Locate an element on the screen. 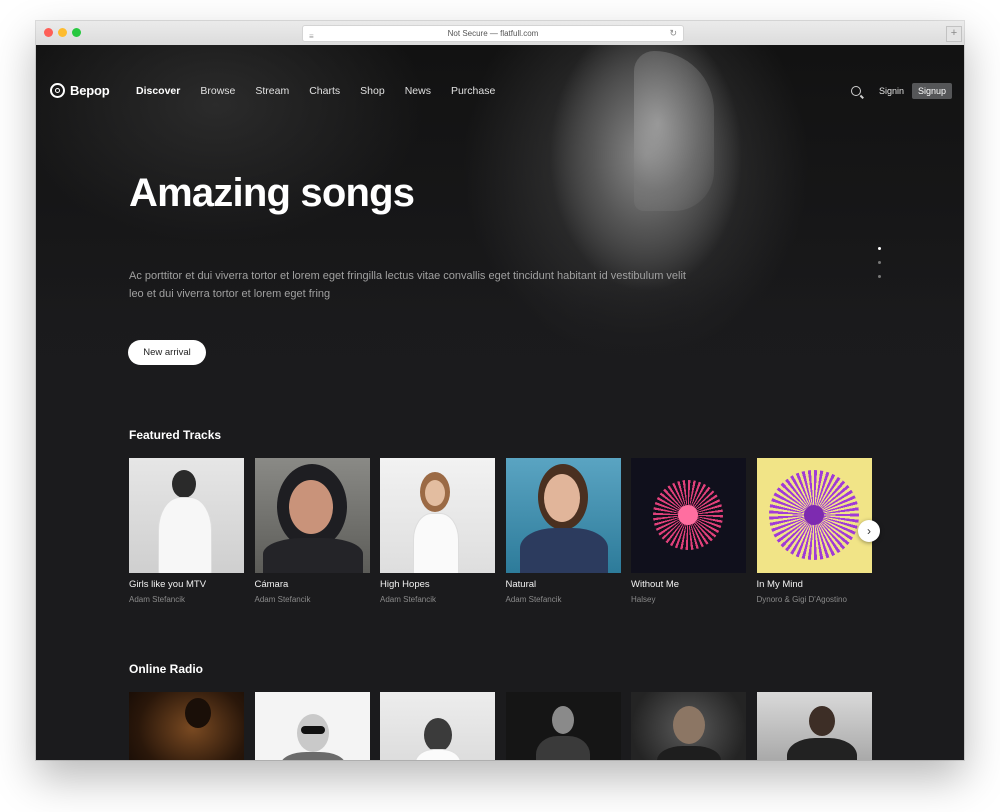  brand-logo: Bepop is located at coordinates (80, 90).